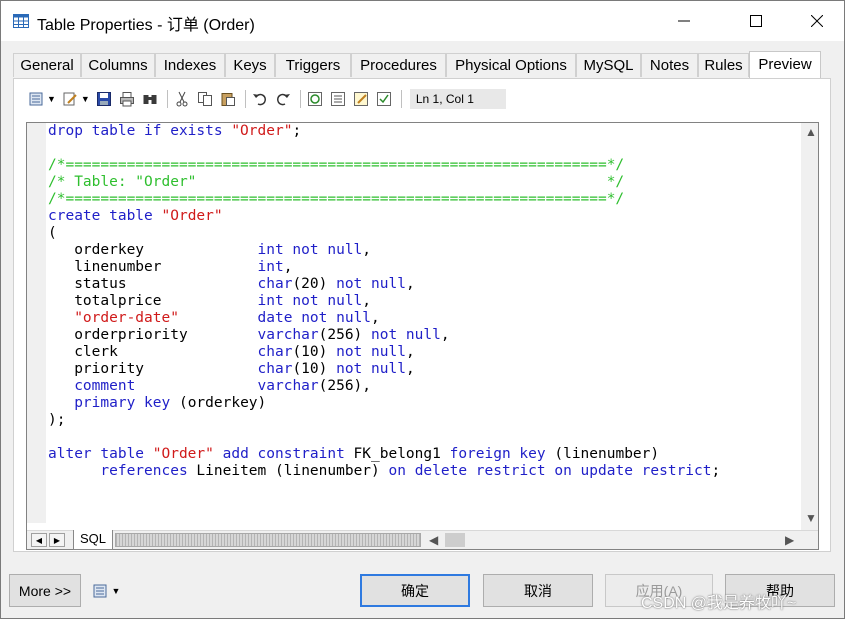  I want to click on scroll-left-icon: ◀, so click(433, 540).